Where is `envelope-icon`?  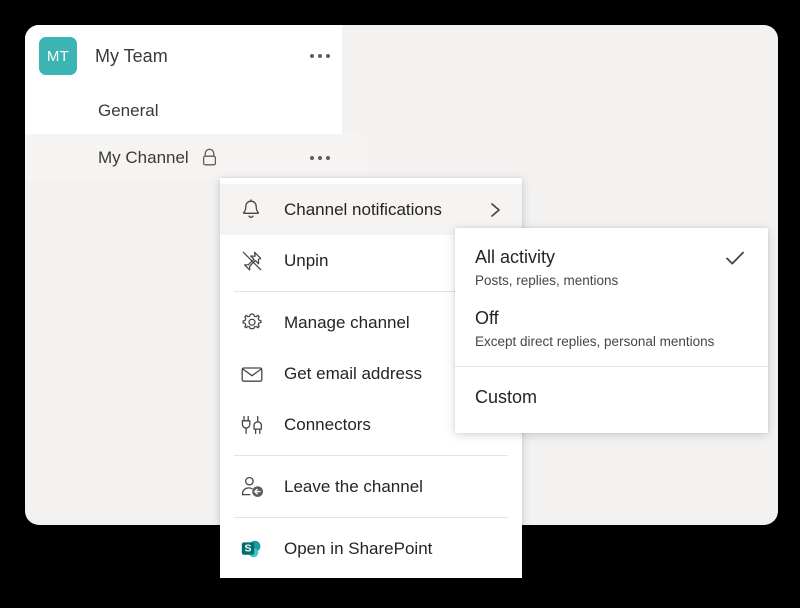
envelope-icon is located at coordinates (255, 374).